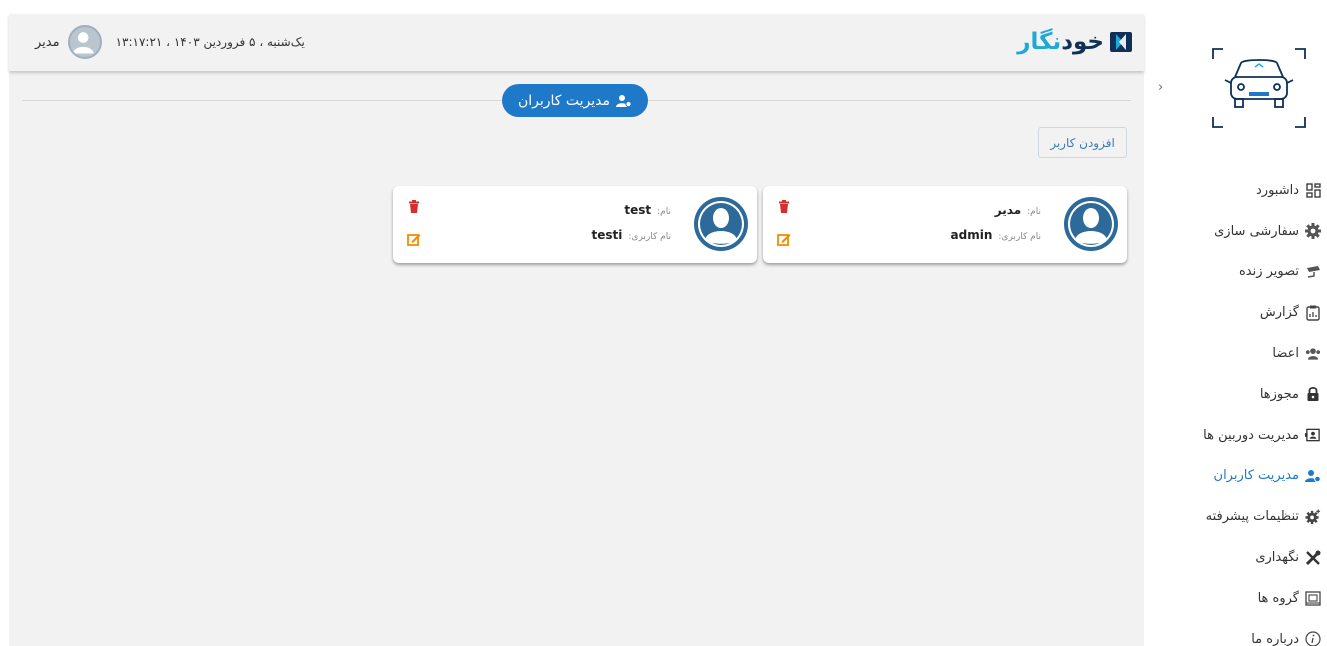 This screenshot has width=1327, height=646. What do you see at coordinates (1313, 558) in the screenshot?
I see `tools-icon` at bounding box center [1313, 558].